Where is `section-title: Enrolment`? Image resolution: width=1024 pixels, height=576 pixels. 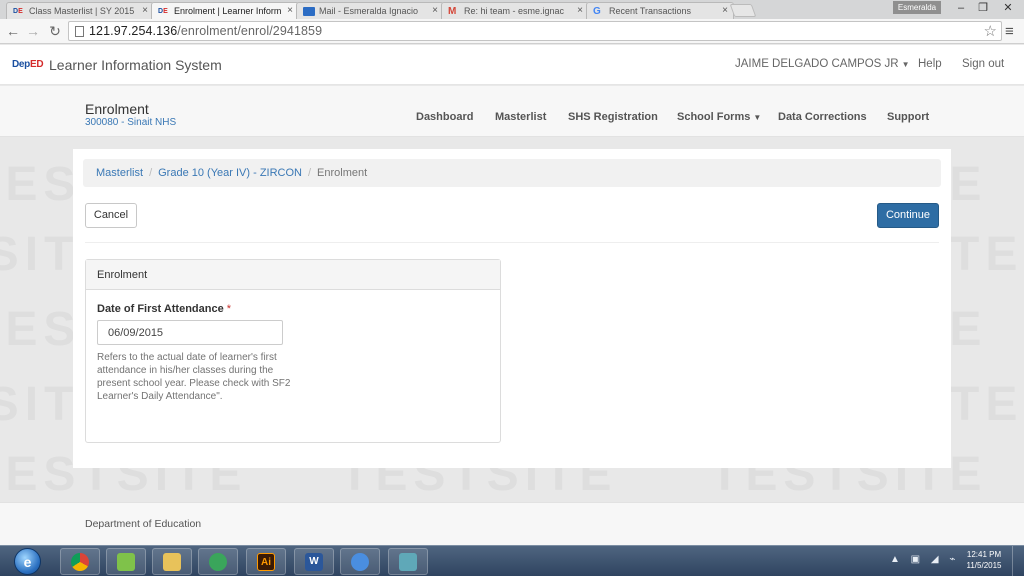
section-title: Enrolment is located at coordinates (117, 109).